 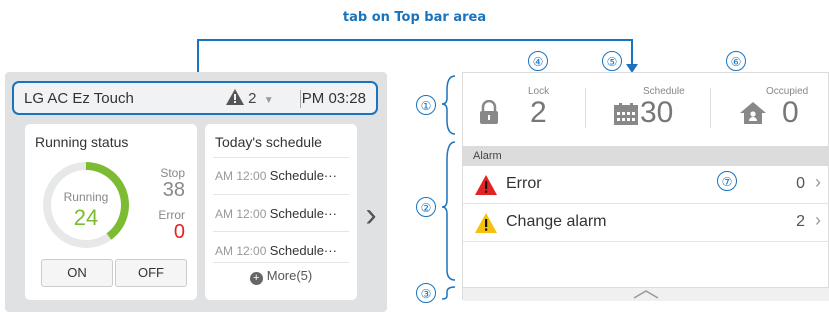 I want to click on error-value: 0, so click(x=179, y=232).